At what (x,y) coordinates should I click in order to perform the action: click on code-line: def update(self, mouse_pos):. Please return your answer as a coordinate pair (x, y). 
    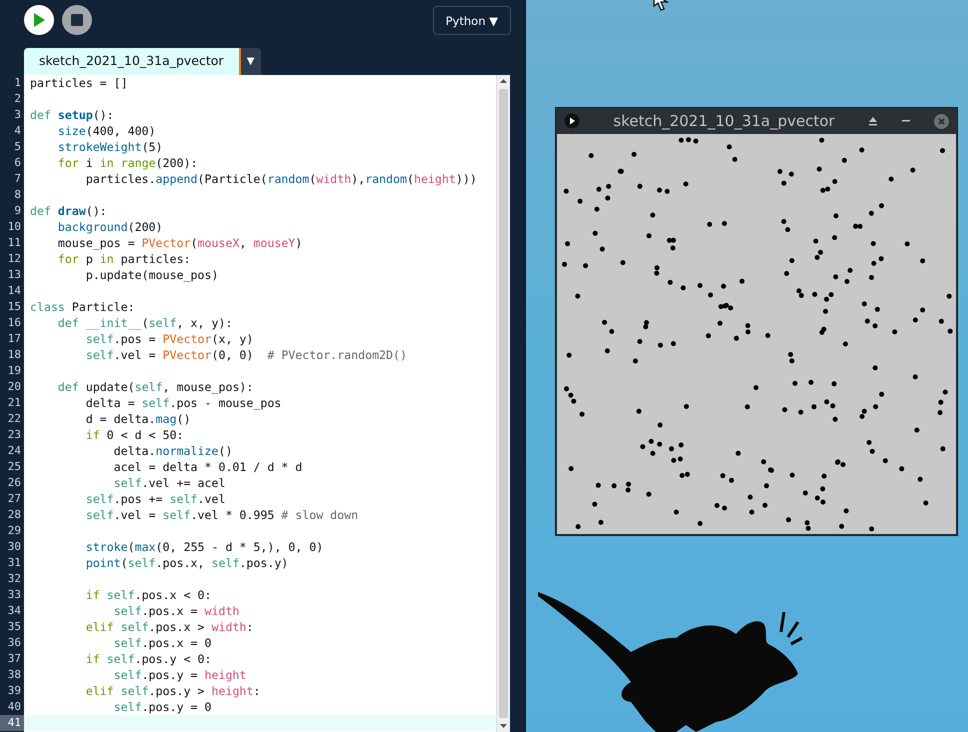
    Looking at the image, I should click on (155, 387).